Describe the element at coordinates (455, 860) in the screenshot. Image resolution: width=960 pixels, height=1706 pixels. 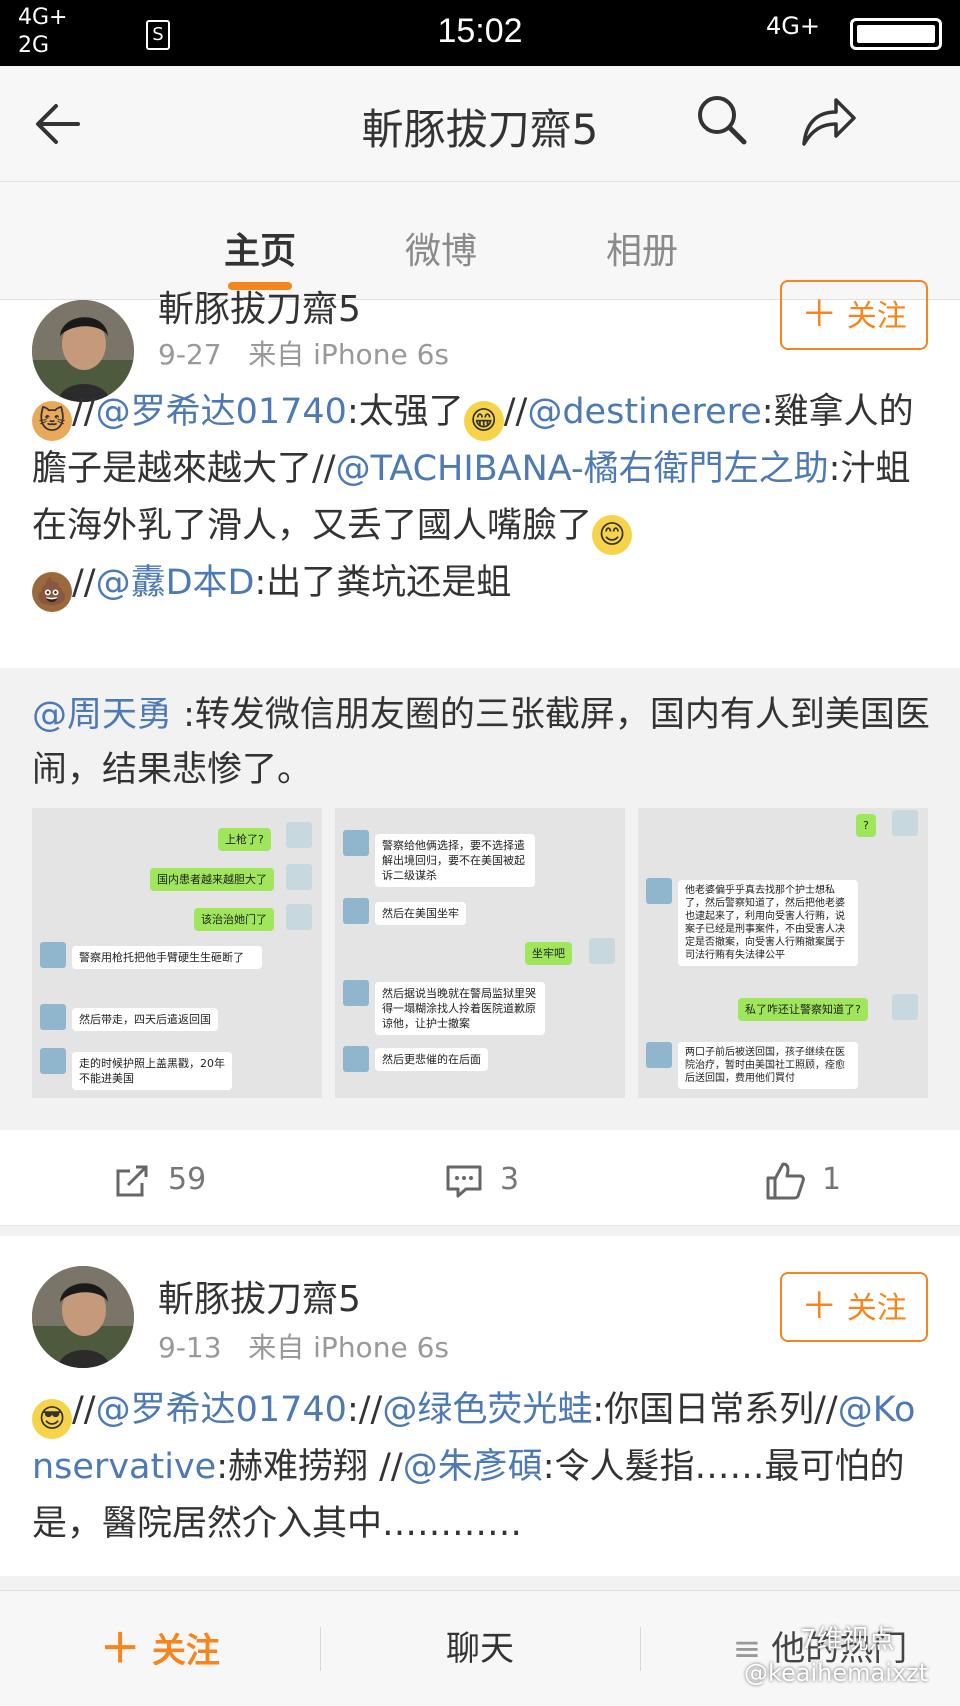
I see `chat-bubble: 警察给他俩选择，要不选择遣解出境回归，要不在美国被起诉二级谋杀` at that location.